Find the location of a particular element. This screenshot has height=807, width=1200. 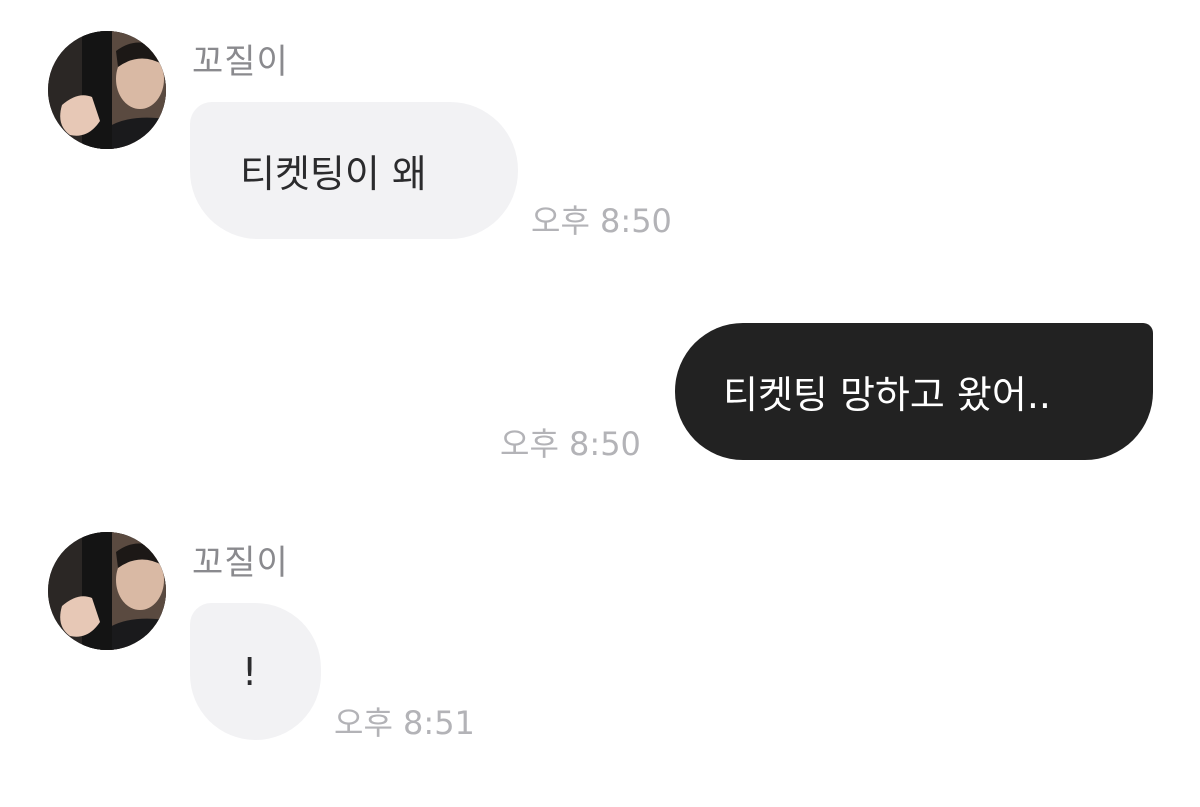

message-text: 티켓팅이 왜 is located at coordinates (333, 174).